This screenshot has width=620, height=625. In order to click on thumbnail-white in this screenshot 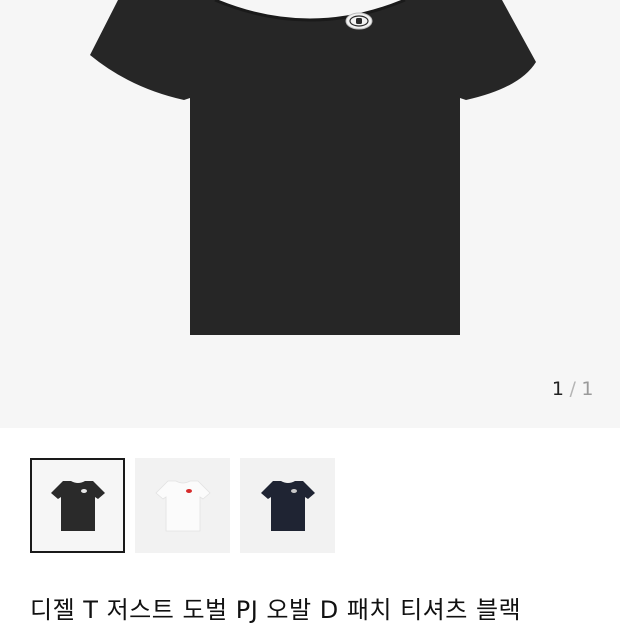, I will do `click(182, 505)`.